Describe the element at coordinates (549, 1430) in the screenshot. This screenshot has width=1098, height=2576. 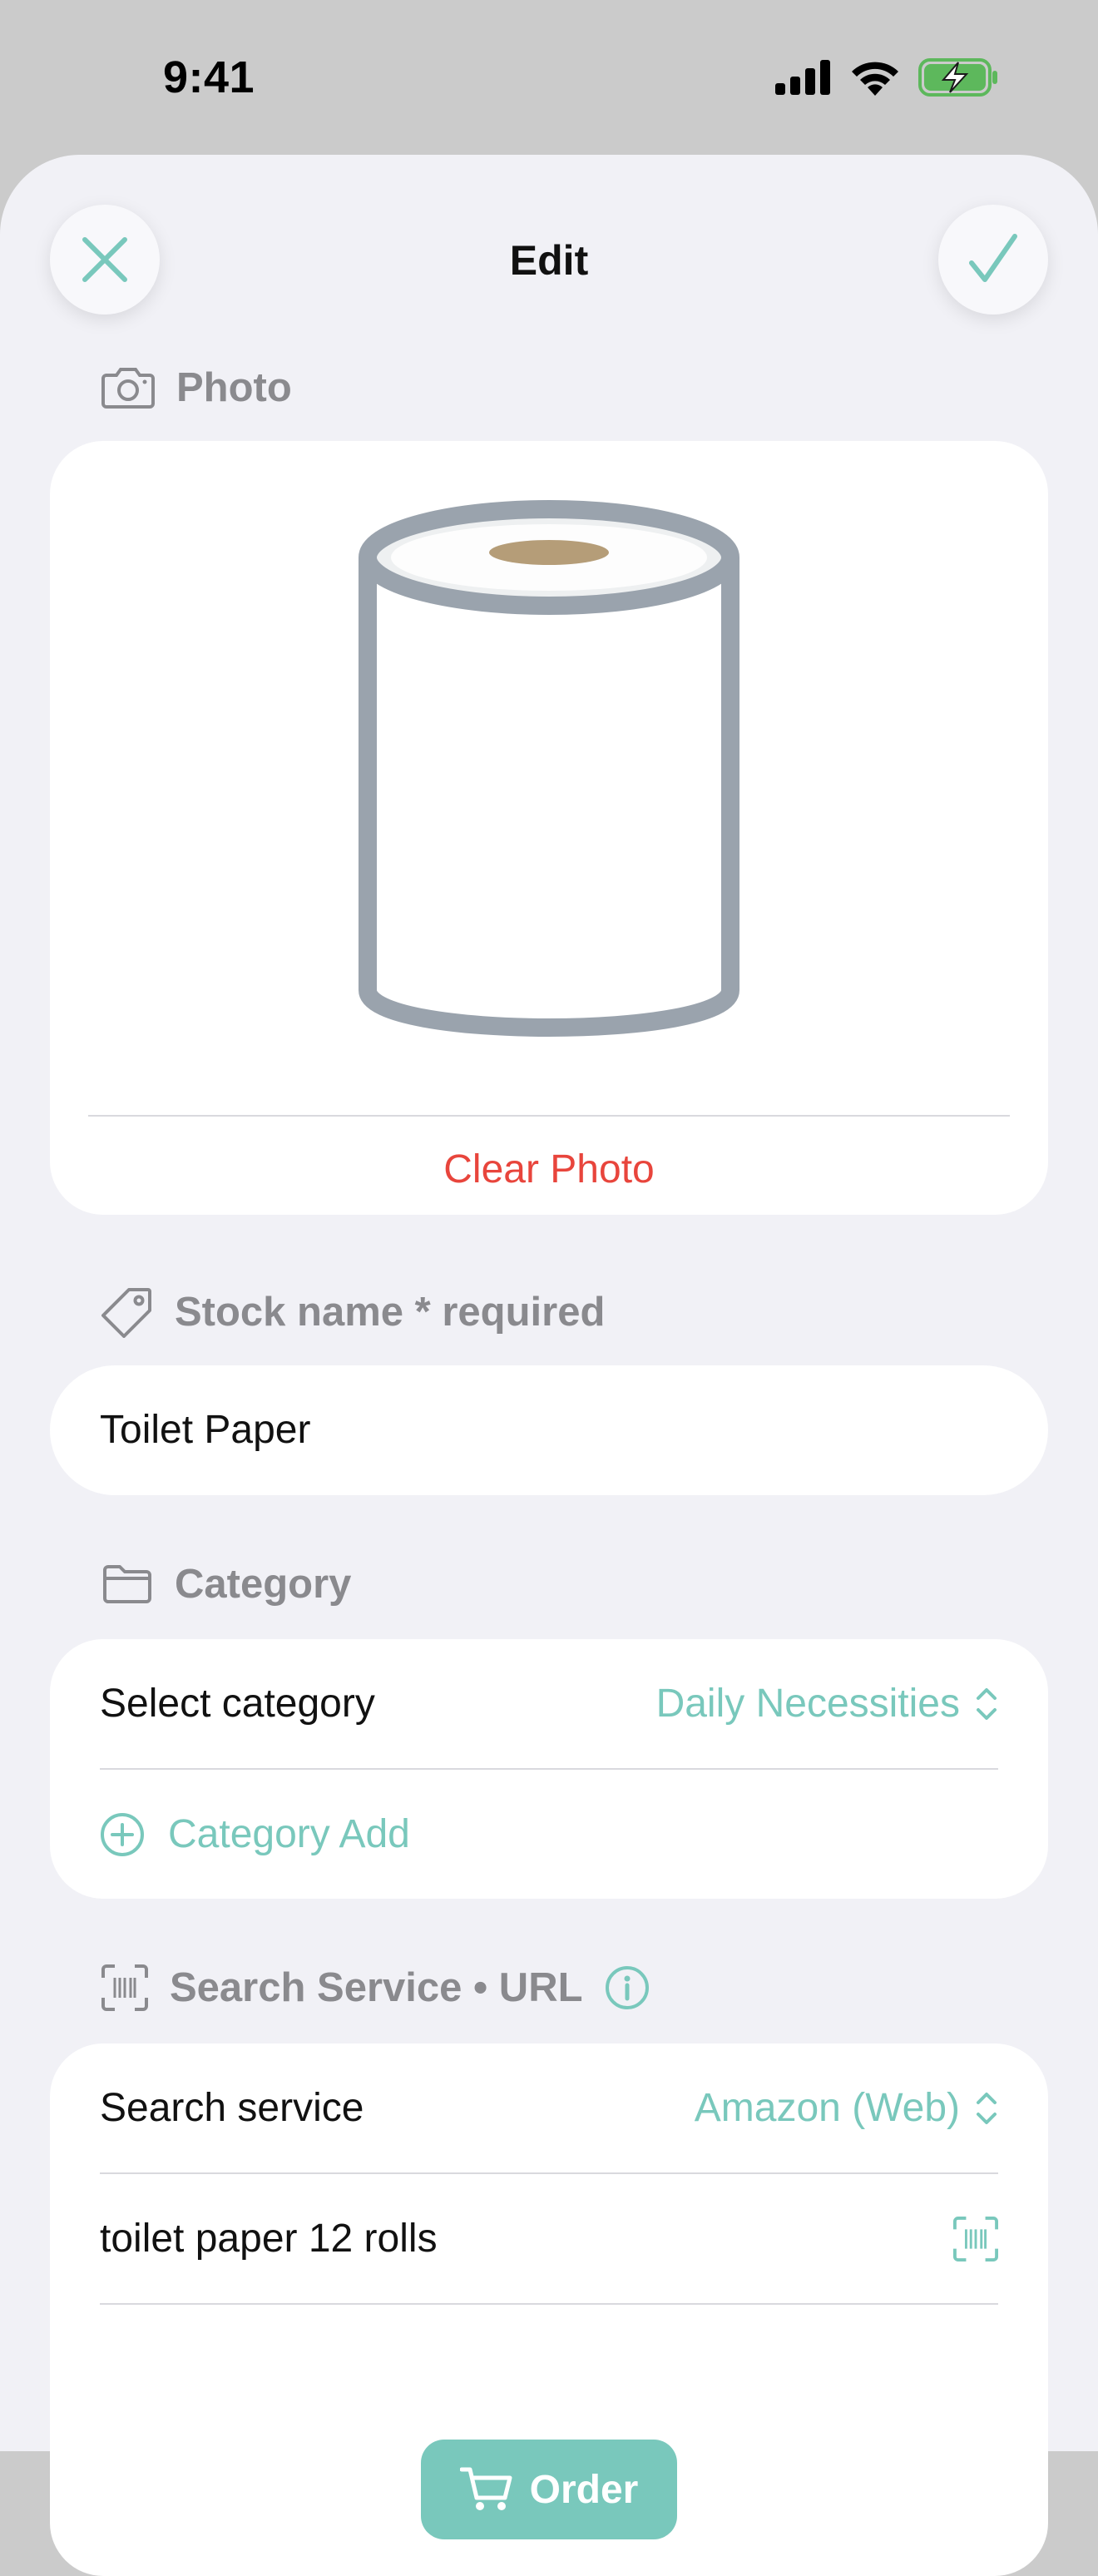
I see `stock-name-field: Toilet Paper` at that location.